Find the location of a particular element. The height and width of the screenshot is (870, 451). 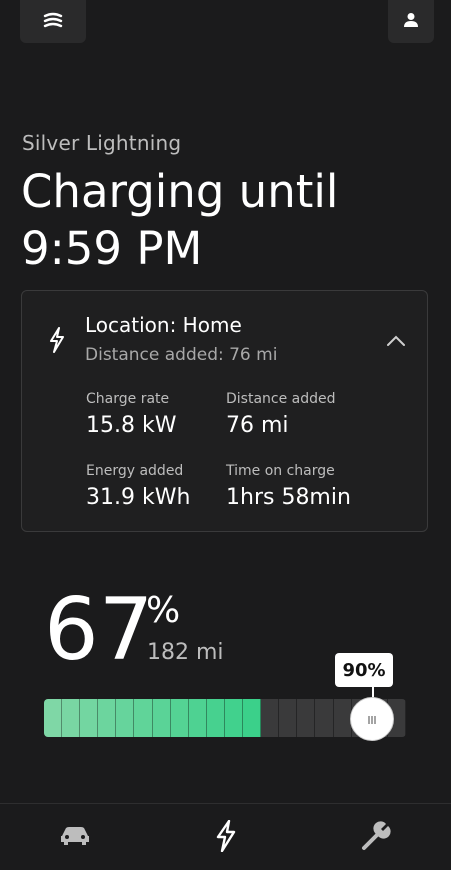

car-icon is located at coordinates (75, 838).